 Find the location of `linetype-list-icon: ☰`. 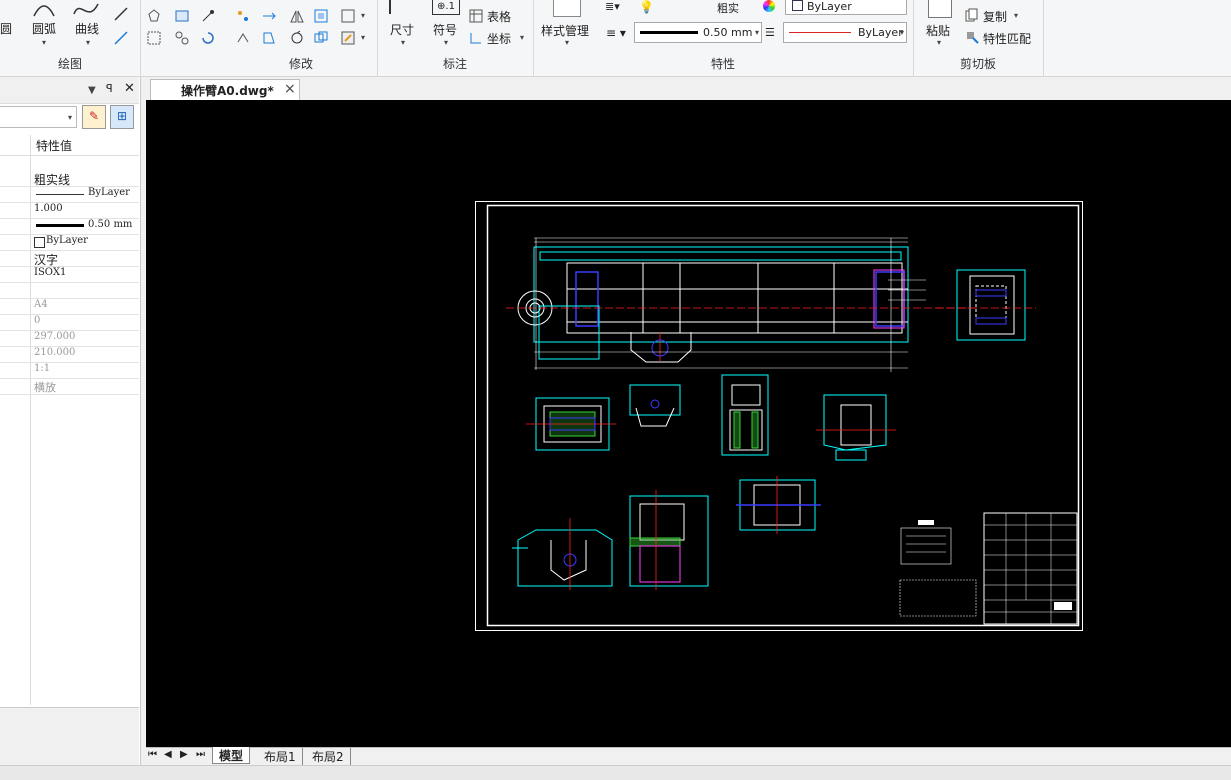

linetype-list-icon: ☰ is located at coordinates (770, 32).